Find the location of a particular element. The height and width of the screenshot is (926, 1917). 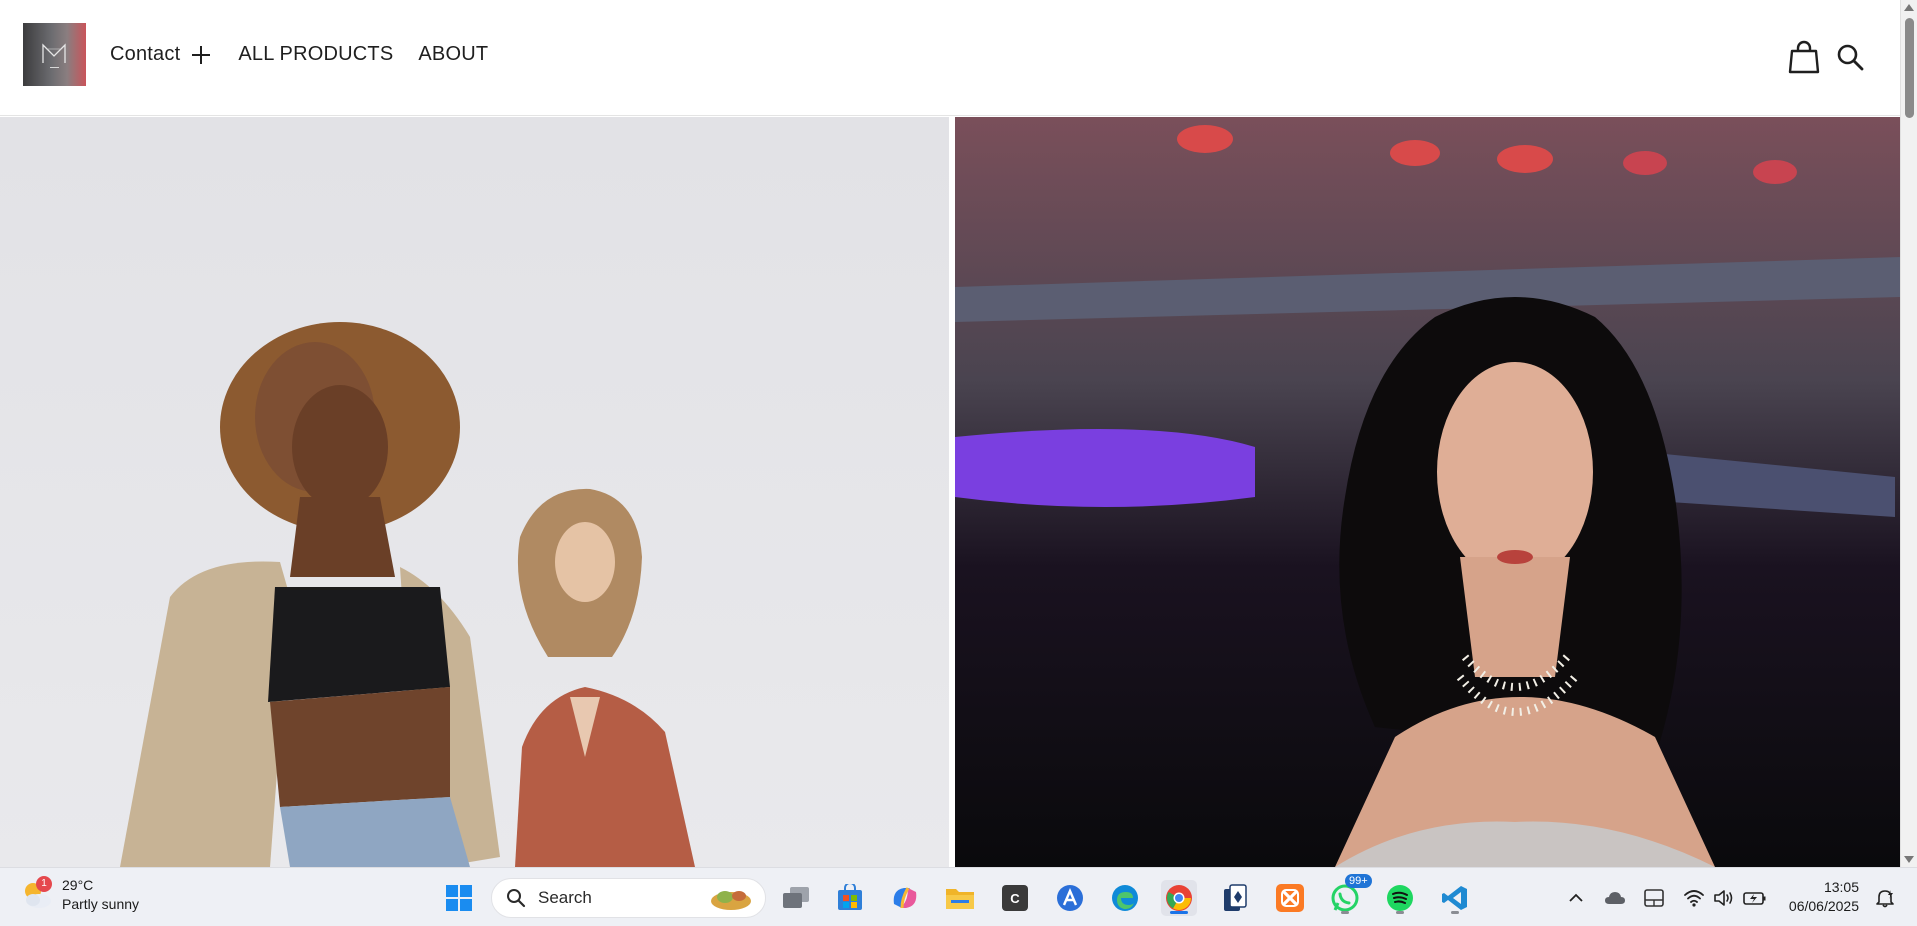

copilot-icon is located at coordinates (905, 898).